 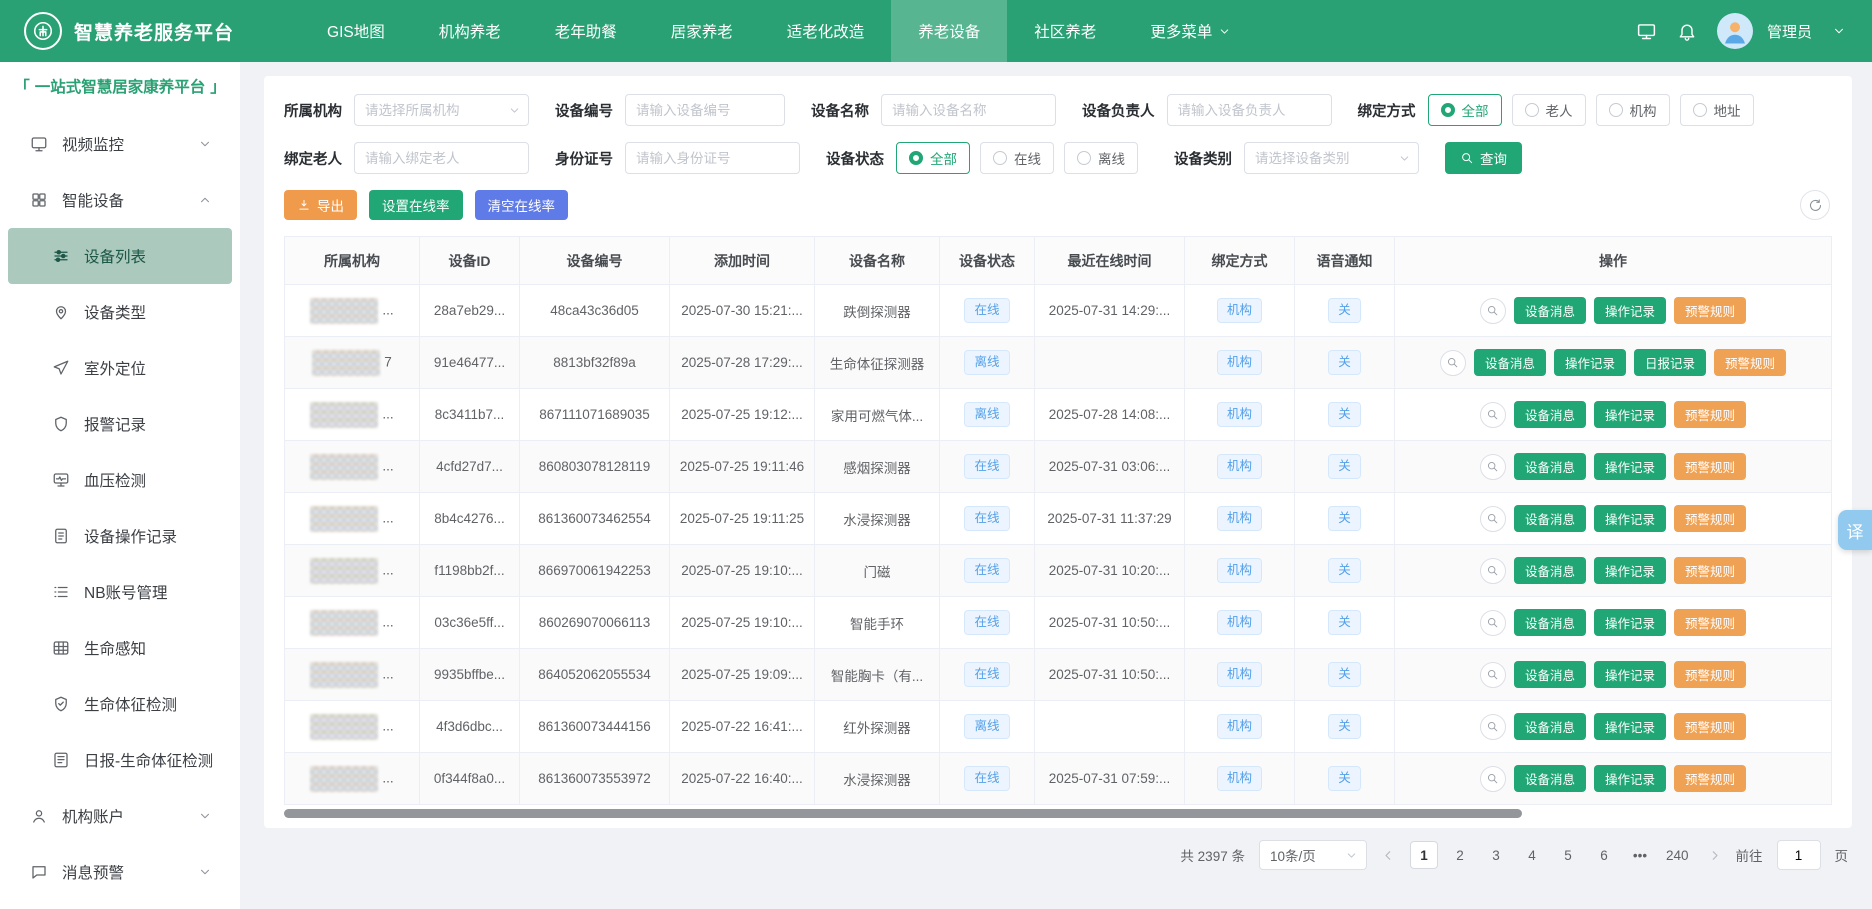 I want to click on nav-item-5: 适老化改造, so click(x=826, y=31).